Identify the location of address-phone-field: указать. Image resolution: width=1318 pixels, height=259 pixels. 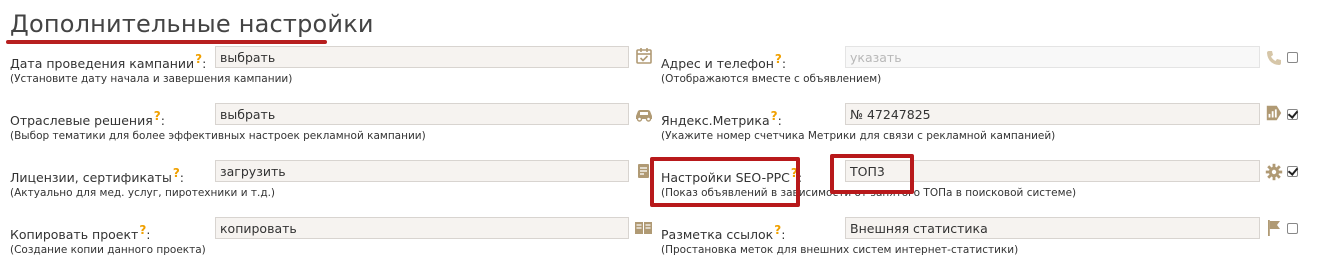
(1052, 57).